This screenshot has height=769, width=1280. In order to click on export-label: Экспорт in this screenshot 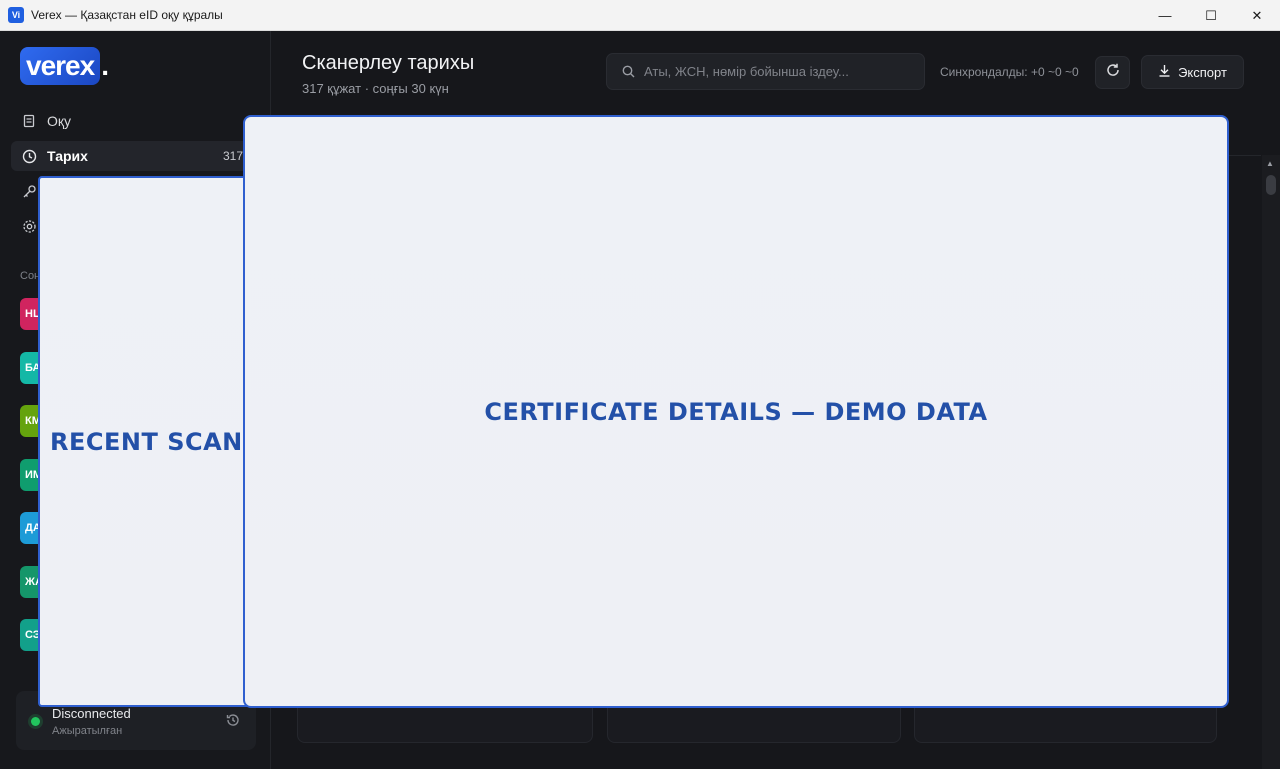, I will do `click(1202, 72)`.